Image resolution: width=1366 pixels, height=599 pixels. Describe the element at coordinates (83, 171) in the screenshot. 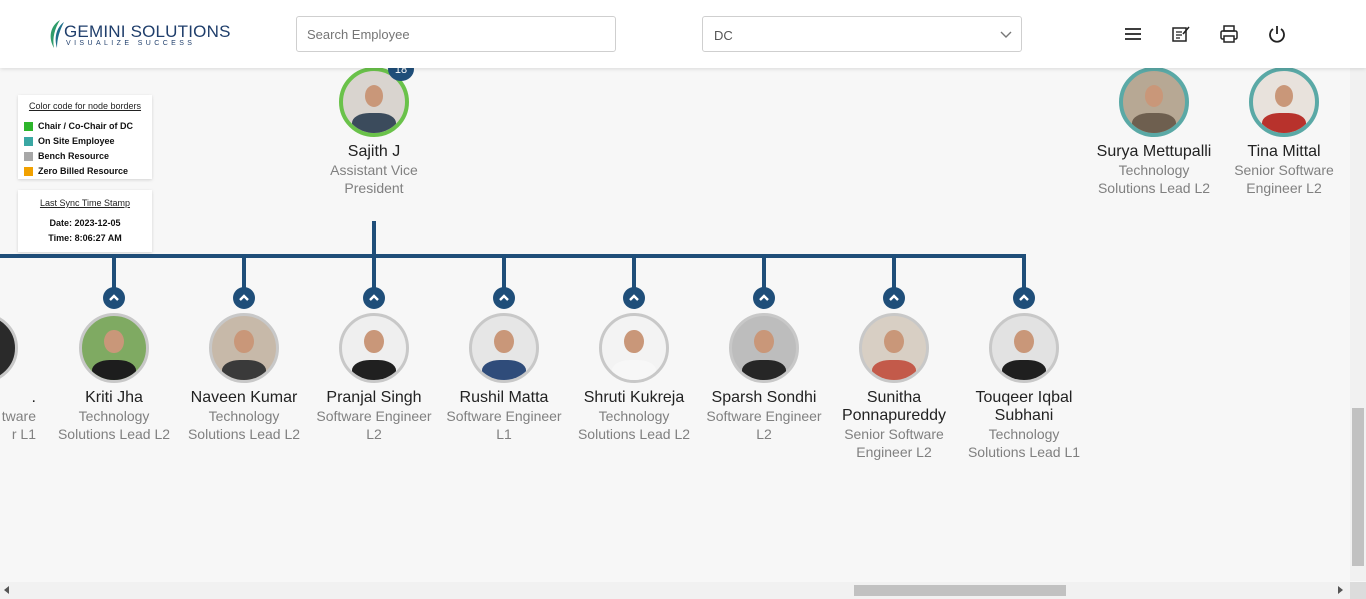

I see `legend-label: Zero Billed Resource` at that location.